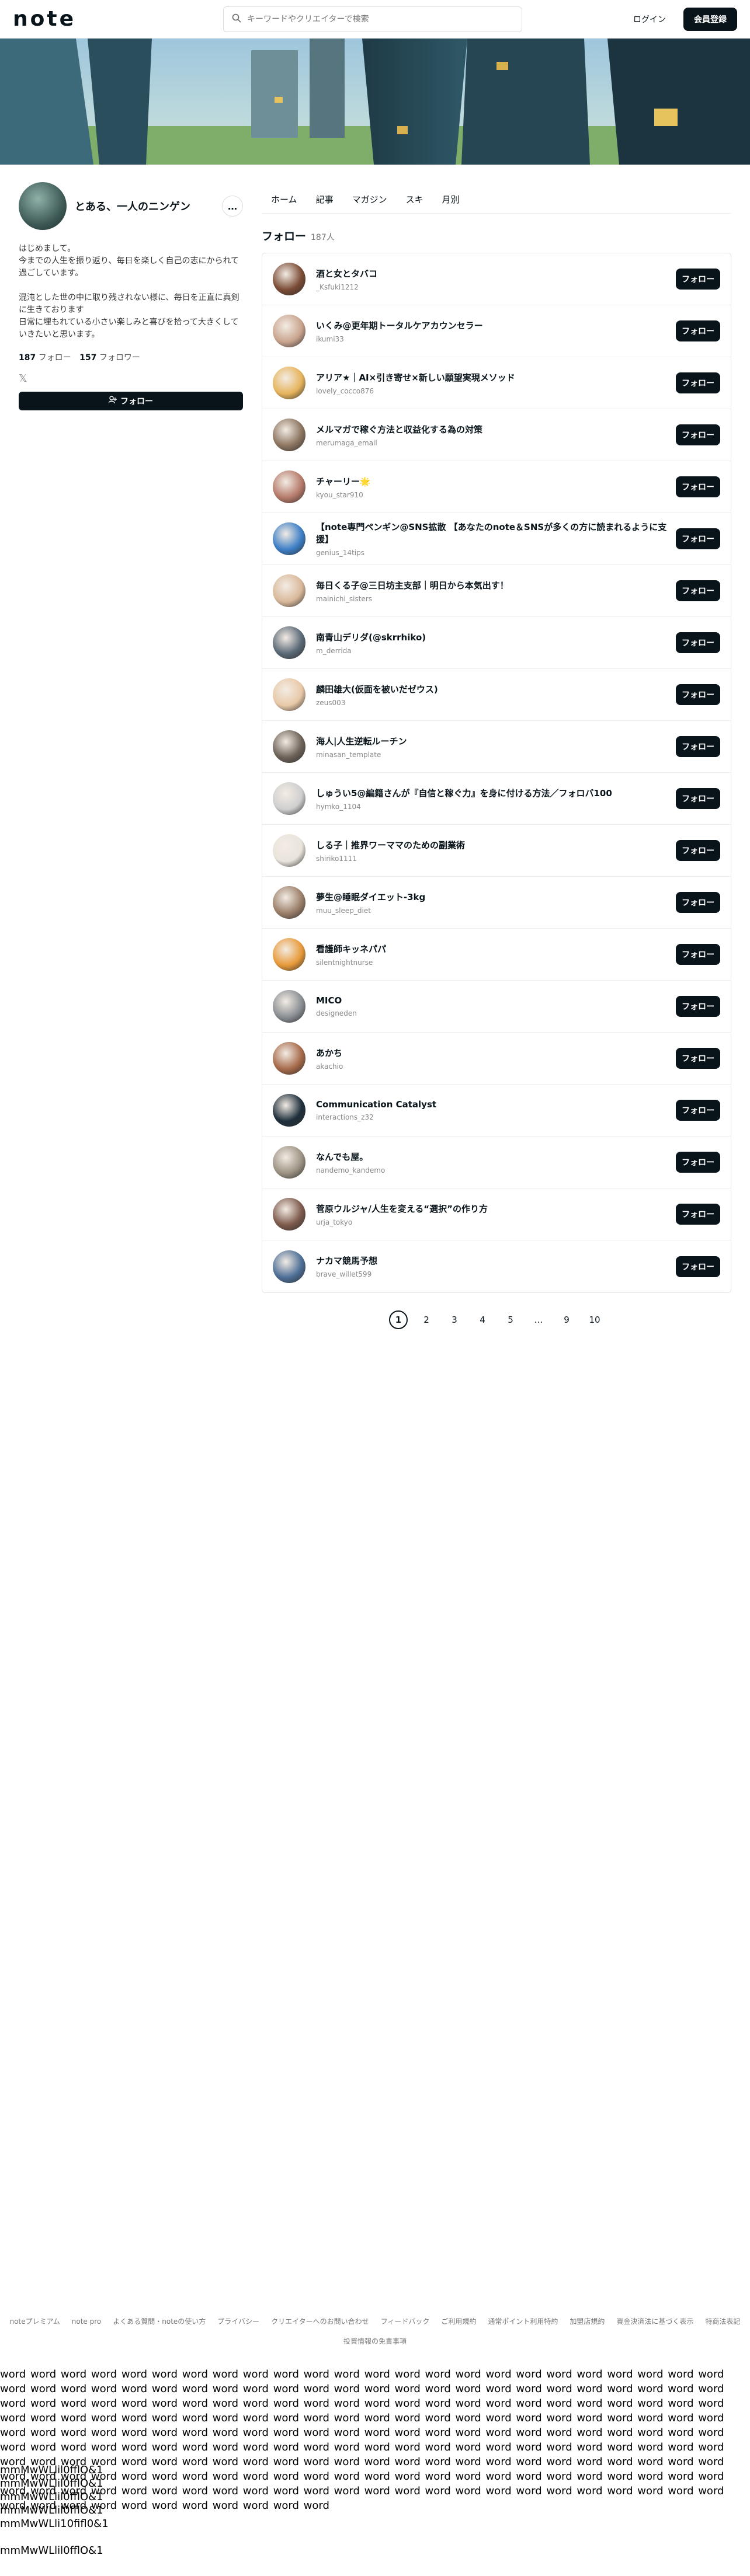 This screenshot has height=2576, width=750. I want to click on login-button: ログイン, so click(649, 20).